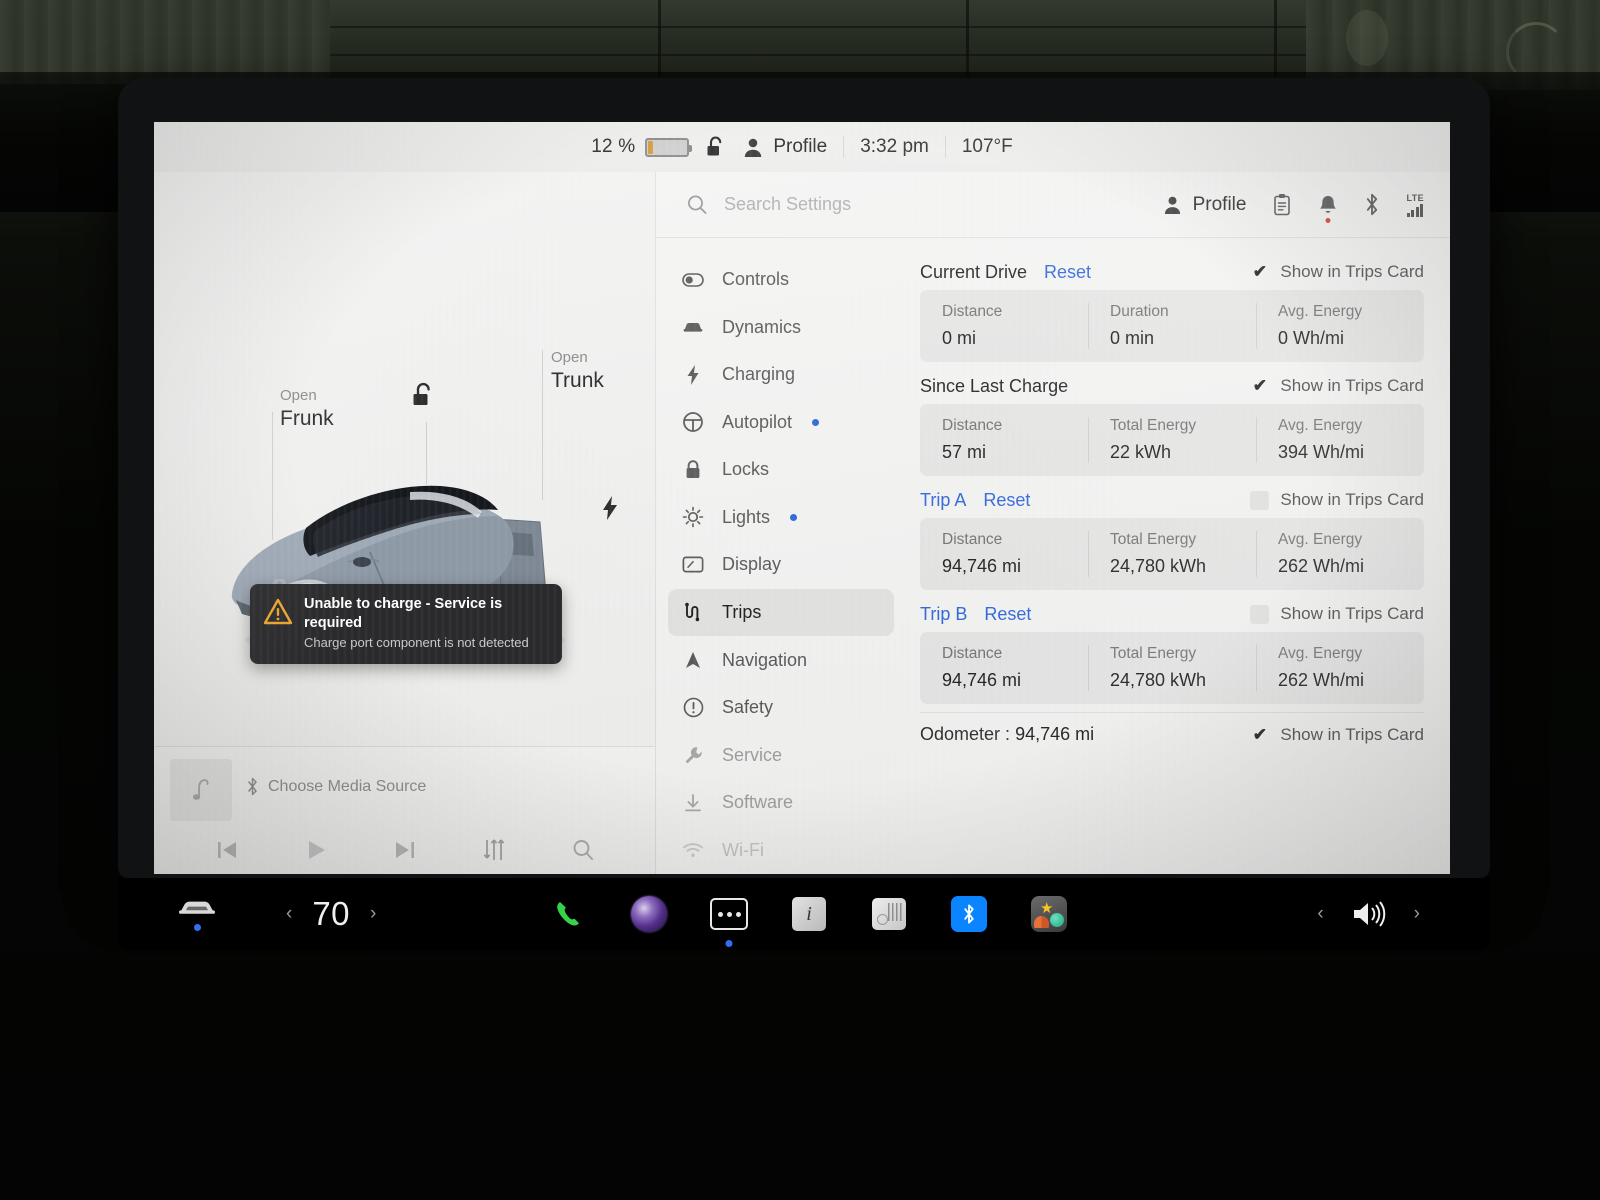 This screenshot has height=1200, width=1600. I want to click on sidebar-label: Safety, so click(748, 707).